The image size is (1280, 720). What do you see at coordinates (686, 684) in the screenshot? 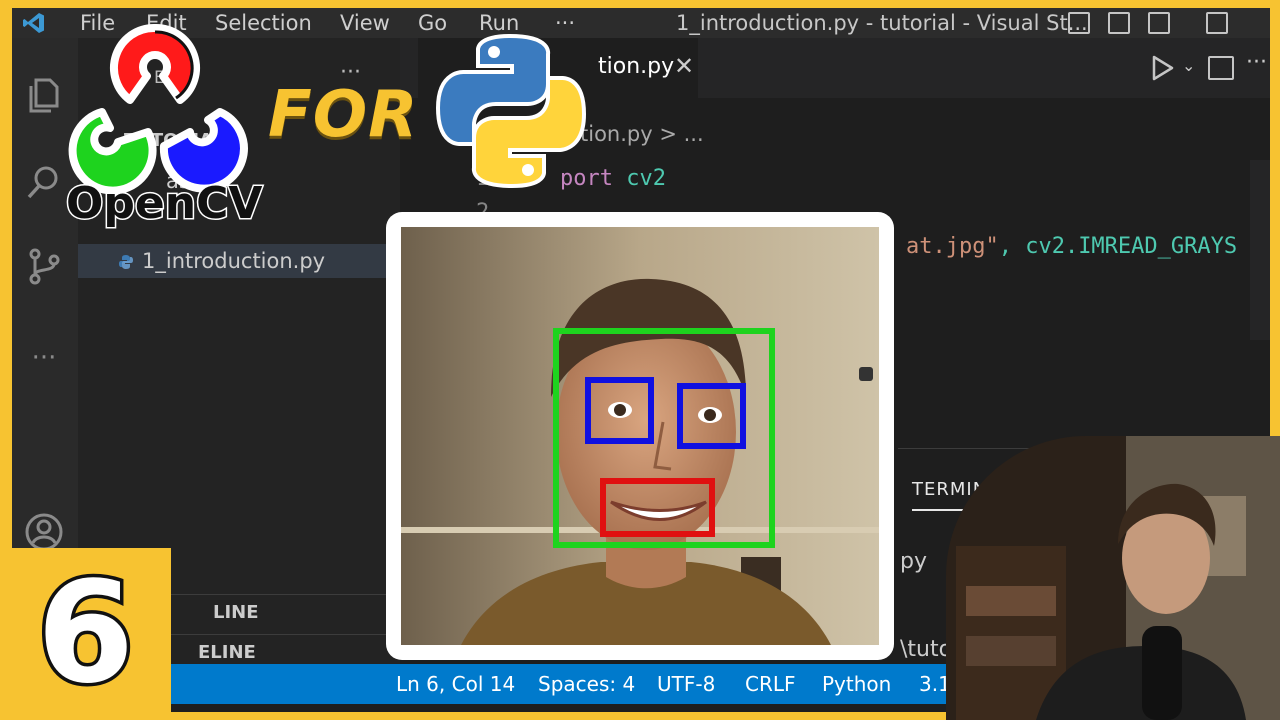
I see `status-encoding: UTF-8` at bounding box center [686, 684].